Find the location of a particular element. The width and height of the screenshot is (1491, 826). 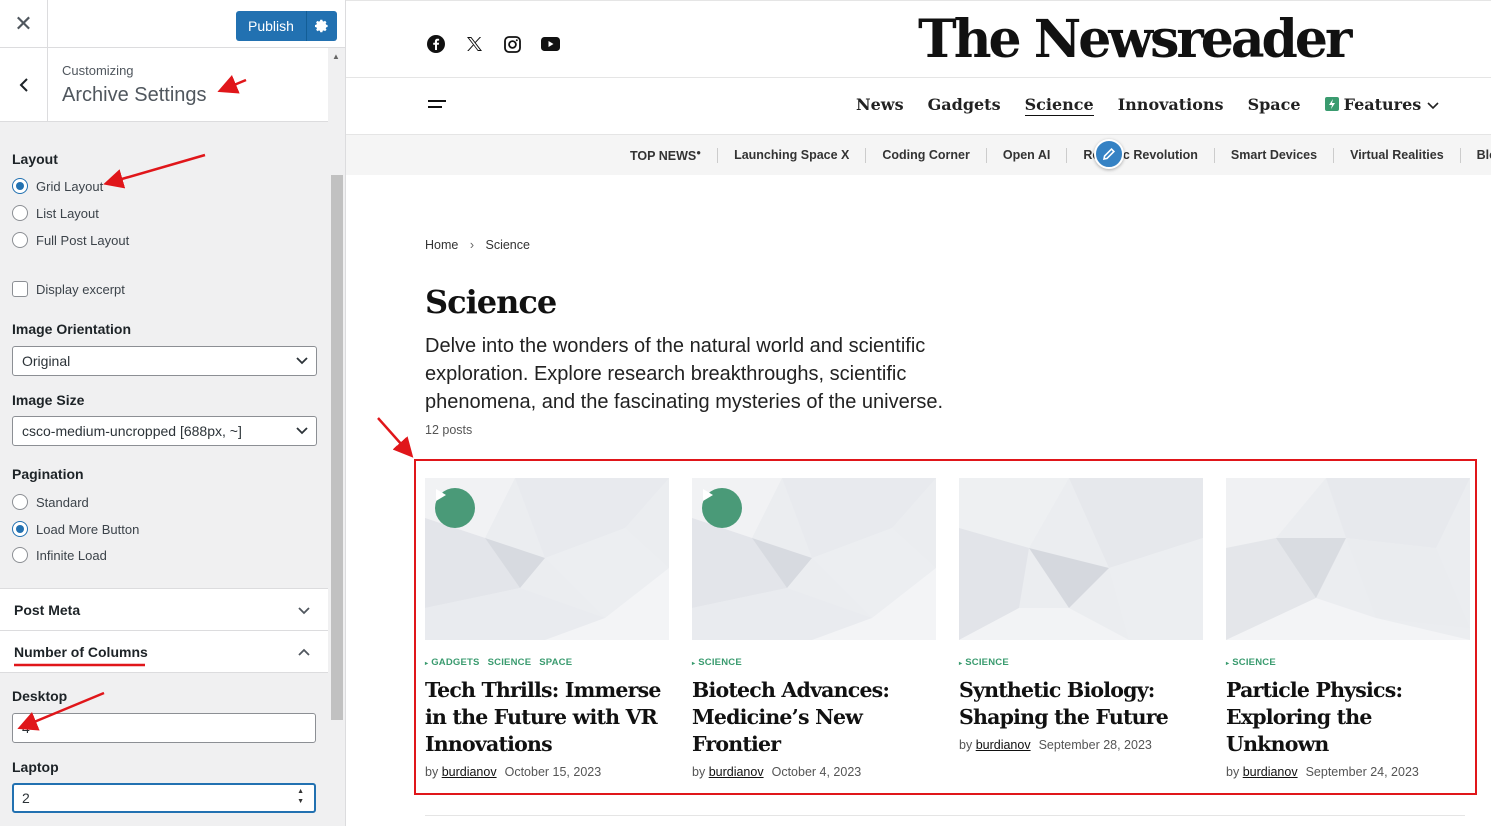

topic-item: Smart Devices is located at coordinates (1273, 156).